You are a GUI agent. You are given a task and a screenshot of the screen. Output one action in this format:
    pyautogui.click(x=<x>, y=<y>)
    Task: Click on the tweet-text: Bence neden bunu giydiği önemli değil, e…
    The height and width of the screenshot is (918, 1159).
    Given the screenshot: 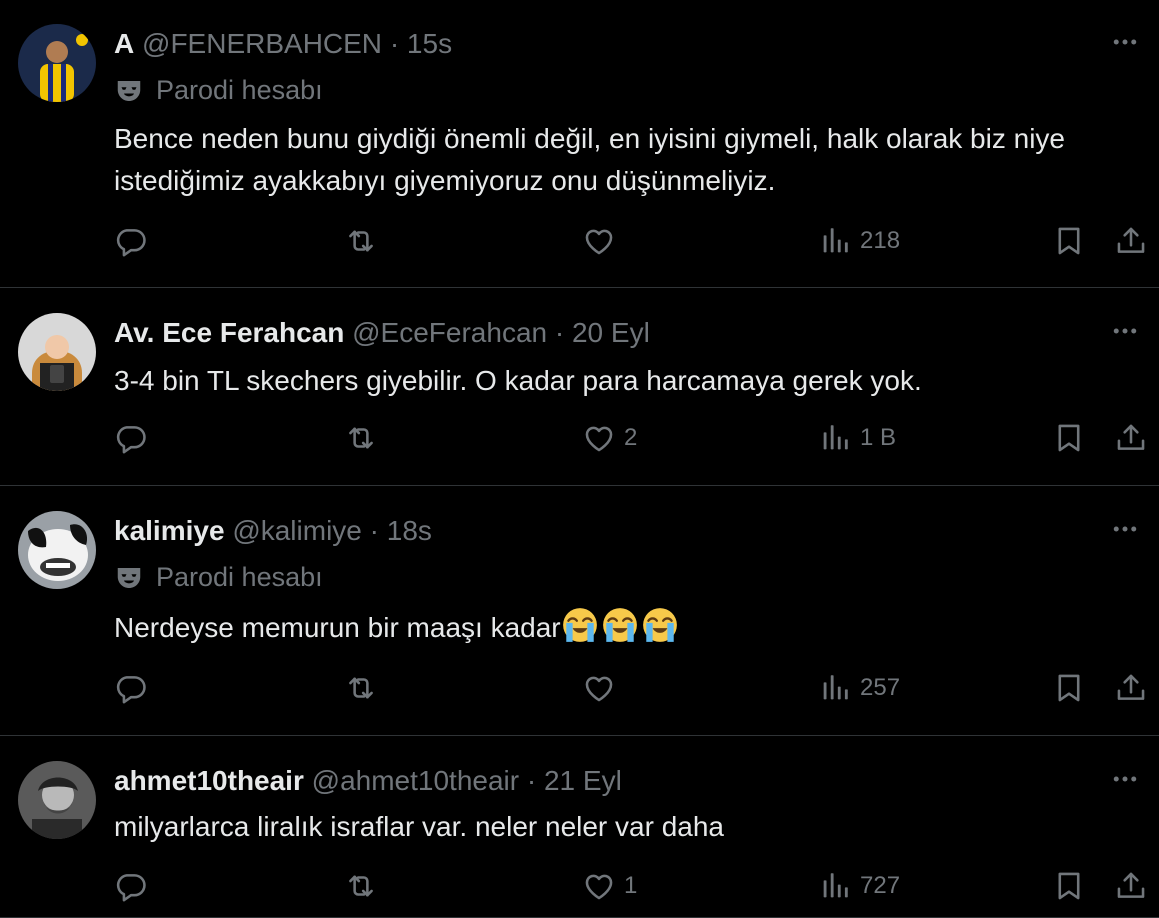 What is the action you would take?
    pyautogui.click(x=589, y=159)
    